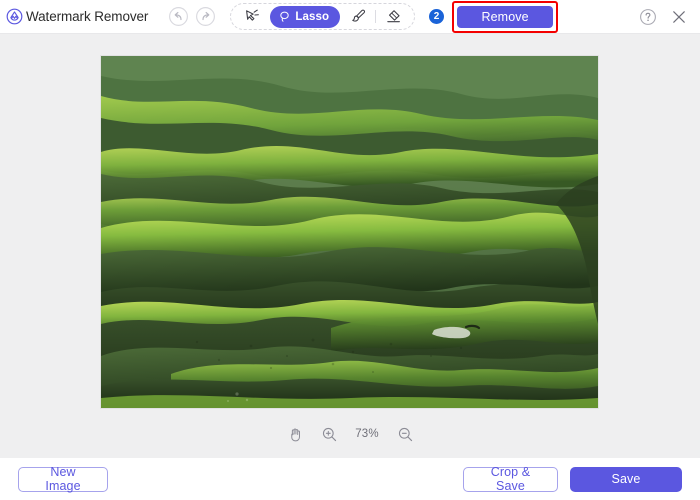  Describe the element at coordinates (178, 16) in the screenshot. I see `undo-button` at that location.